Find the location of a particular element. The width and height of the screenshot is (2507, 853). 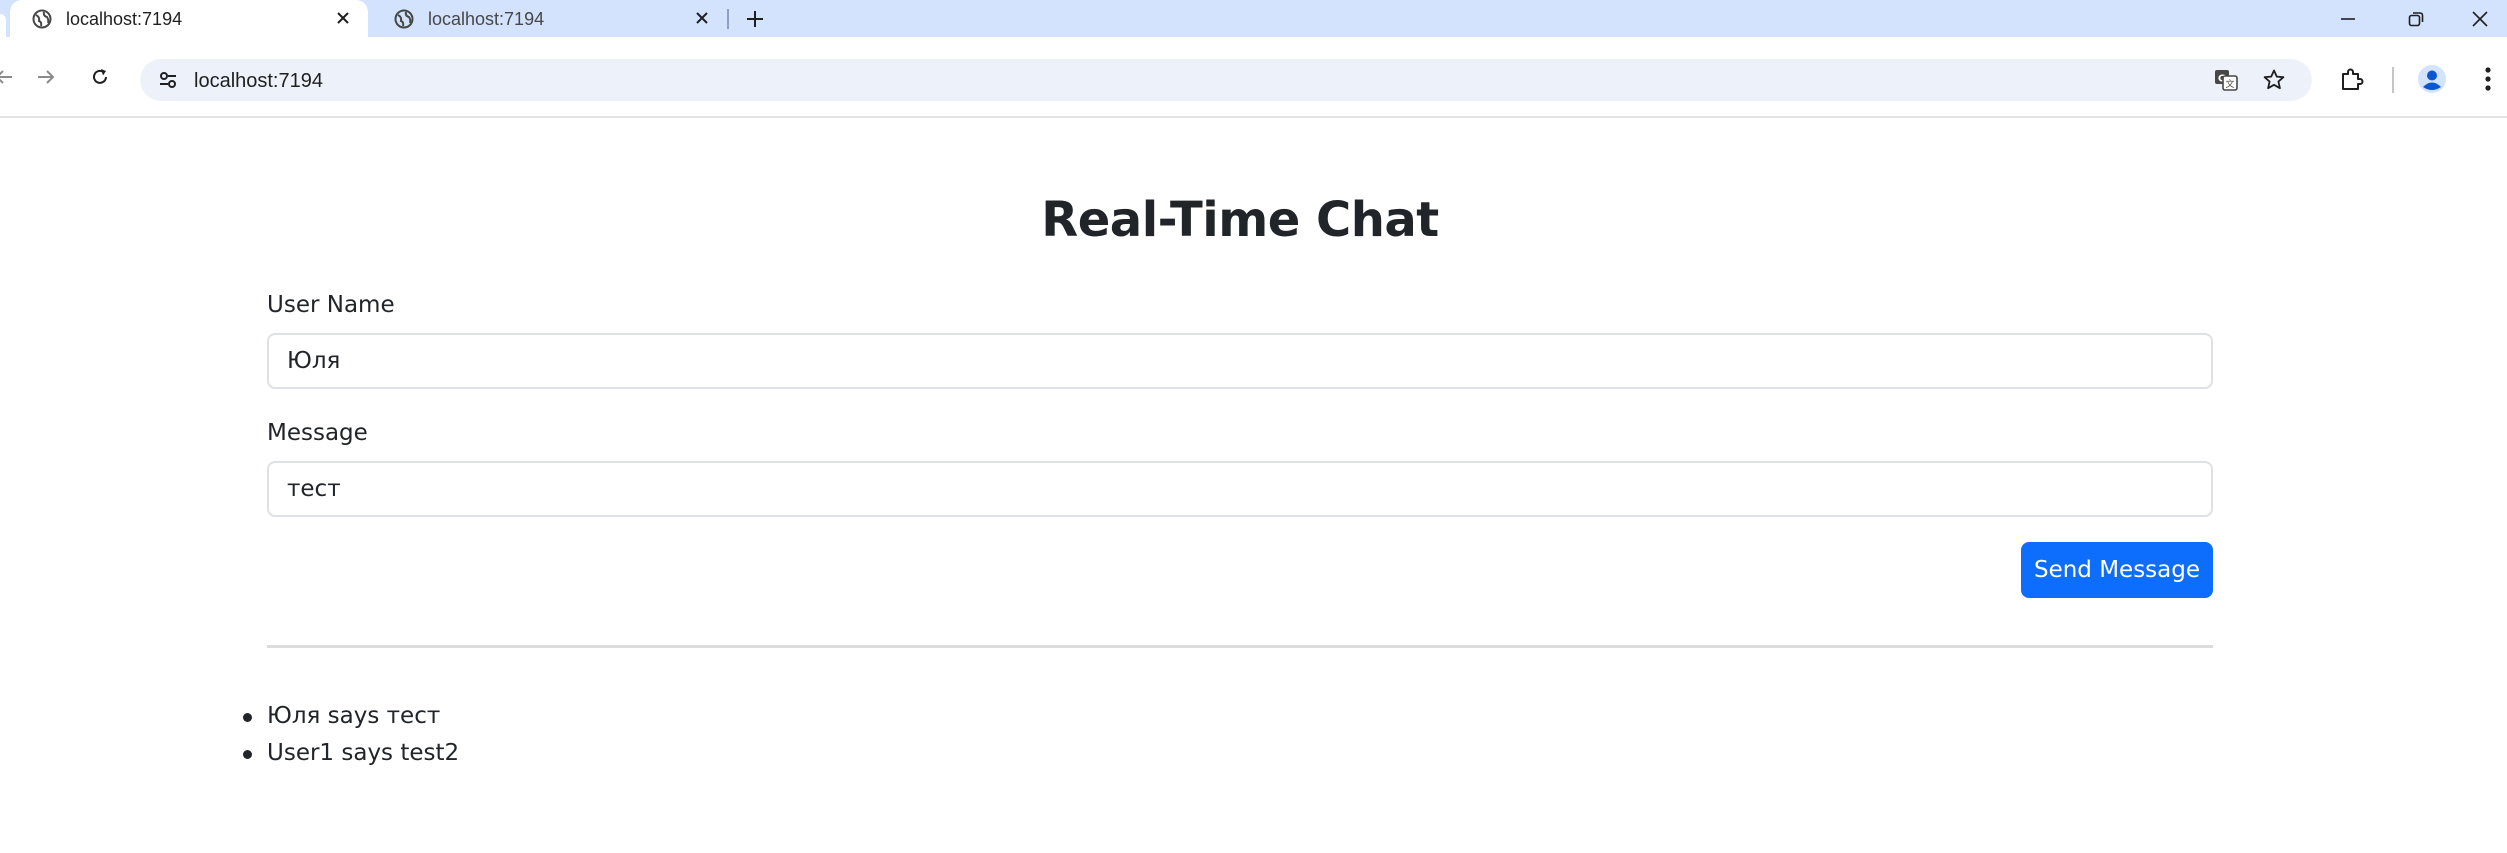

site-info-button is located at coordinates (168, 80).